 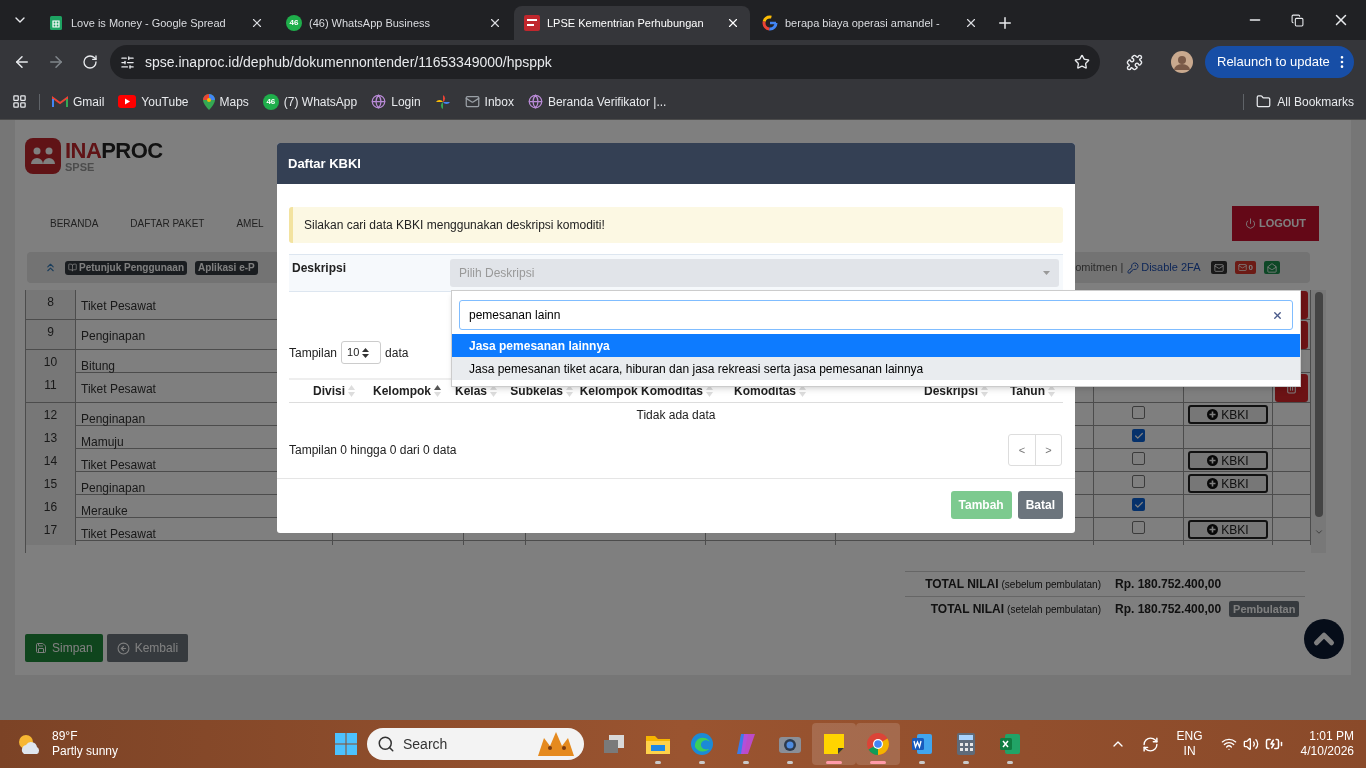 What do you see at coordinates (1022, 450) in the screenshot?
I see `pager-button: <` at bounding box center [1022, 450].